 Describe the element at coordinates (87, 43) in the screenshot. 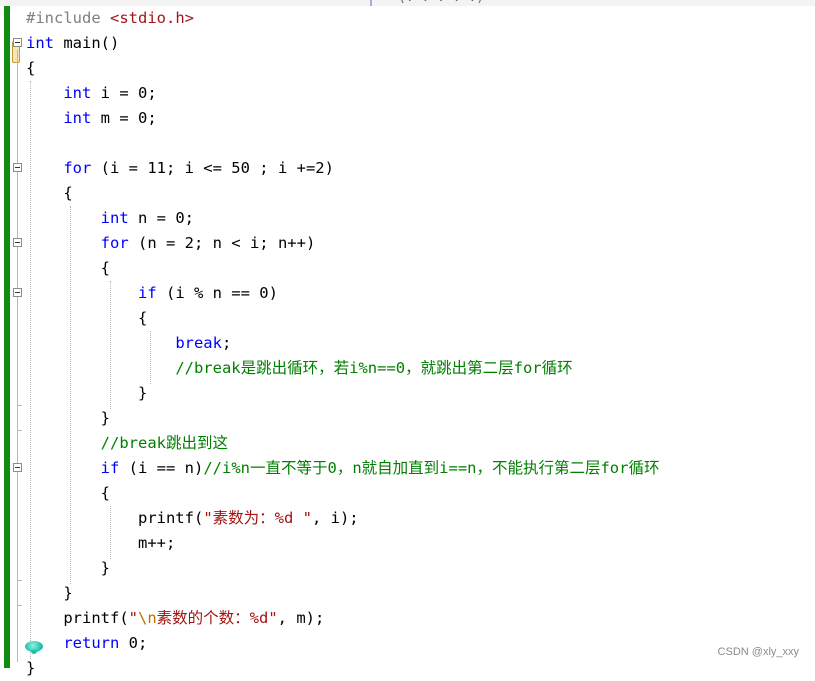

I see `code-token: main()` at that location.